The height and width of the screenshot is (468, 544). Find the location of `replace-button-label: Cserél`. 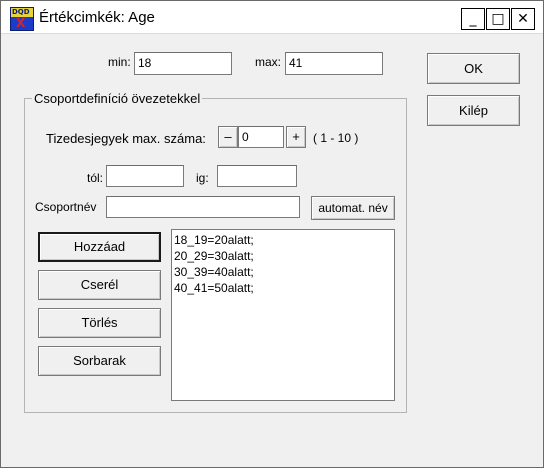

replace-button-label: Cserél is located at coordinates (99, 284).